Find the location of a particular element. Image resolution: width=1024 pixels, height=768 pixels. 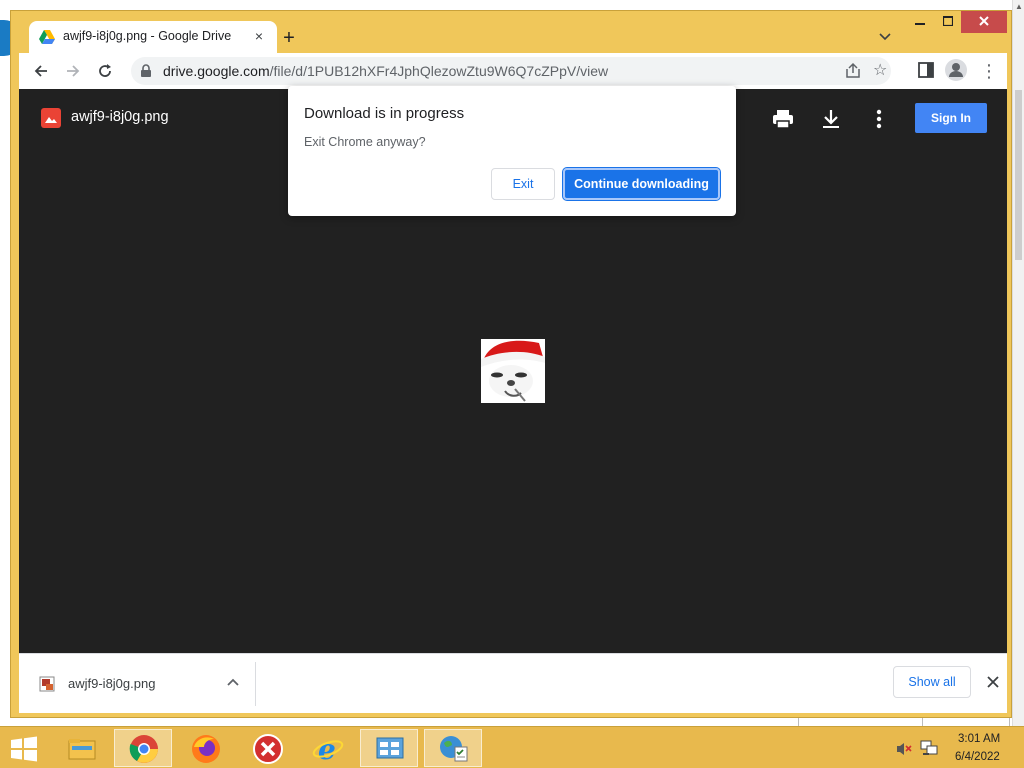

more-options-icon is located at coordinates (879, 119).